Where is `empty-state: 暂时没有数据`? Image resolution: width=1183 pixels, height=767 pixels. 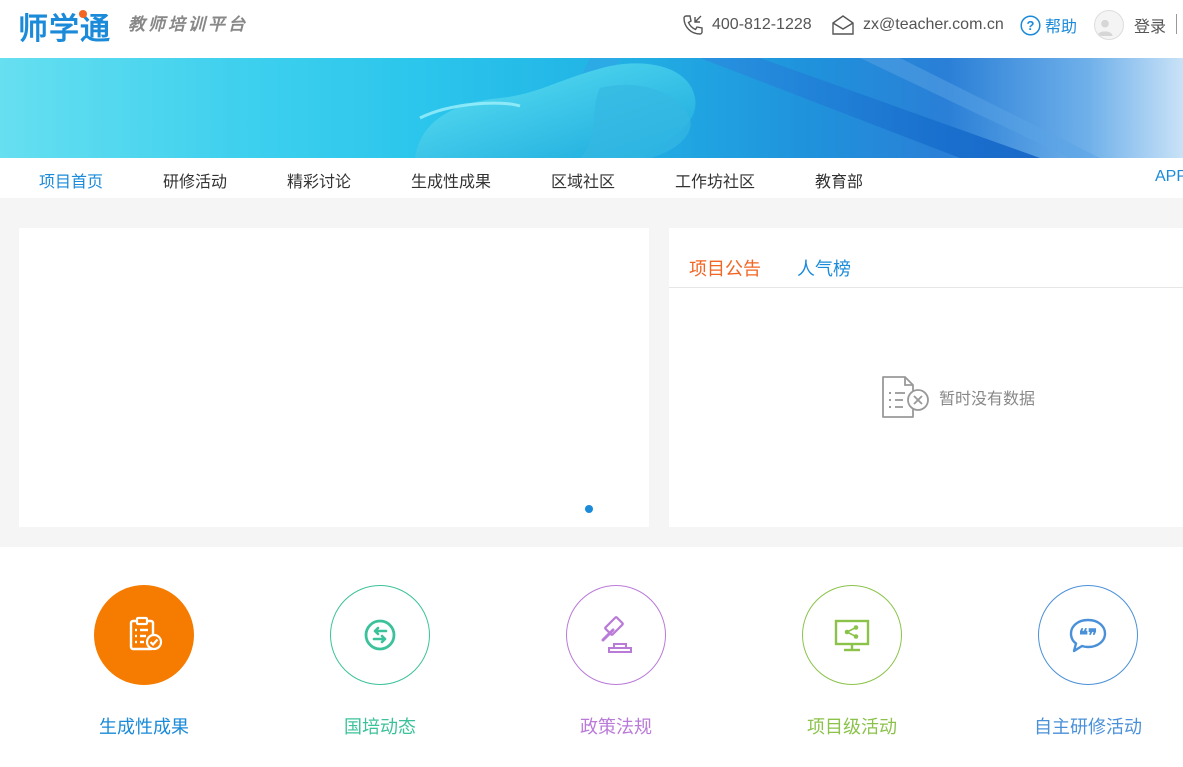
empty-state: 暂时没有数据 is located at coordinates (957, 397).